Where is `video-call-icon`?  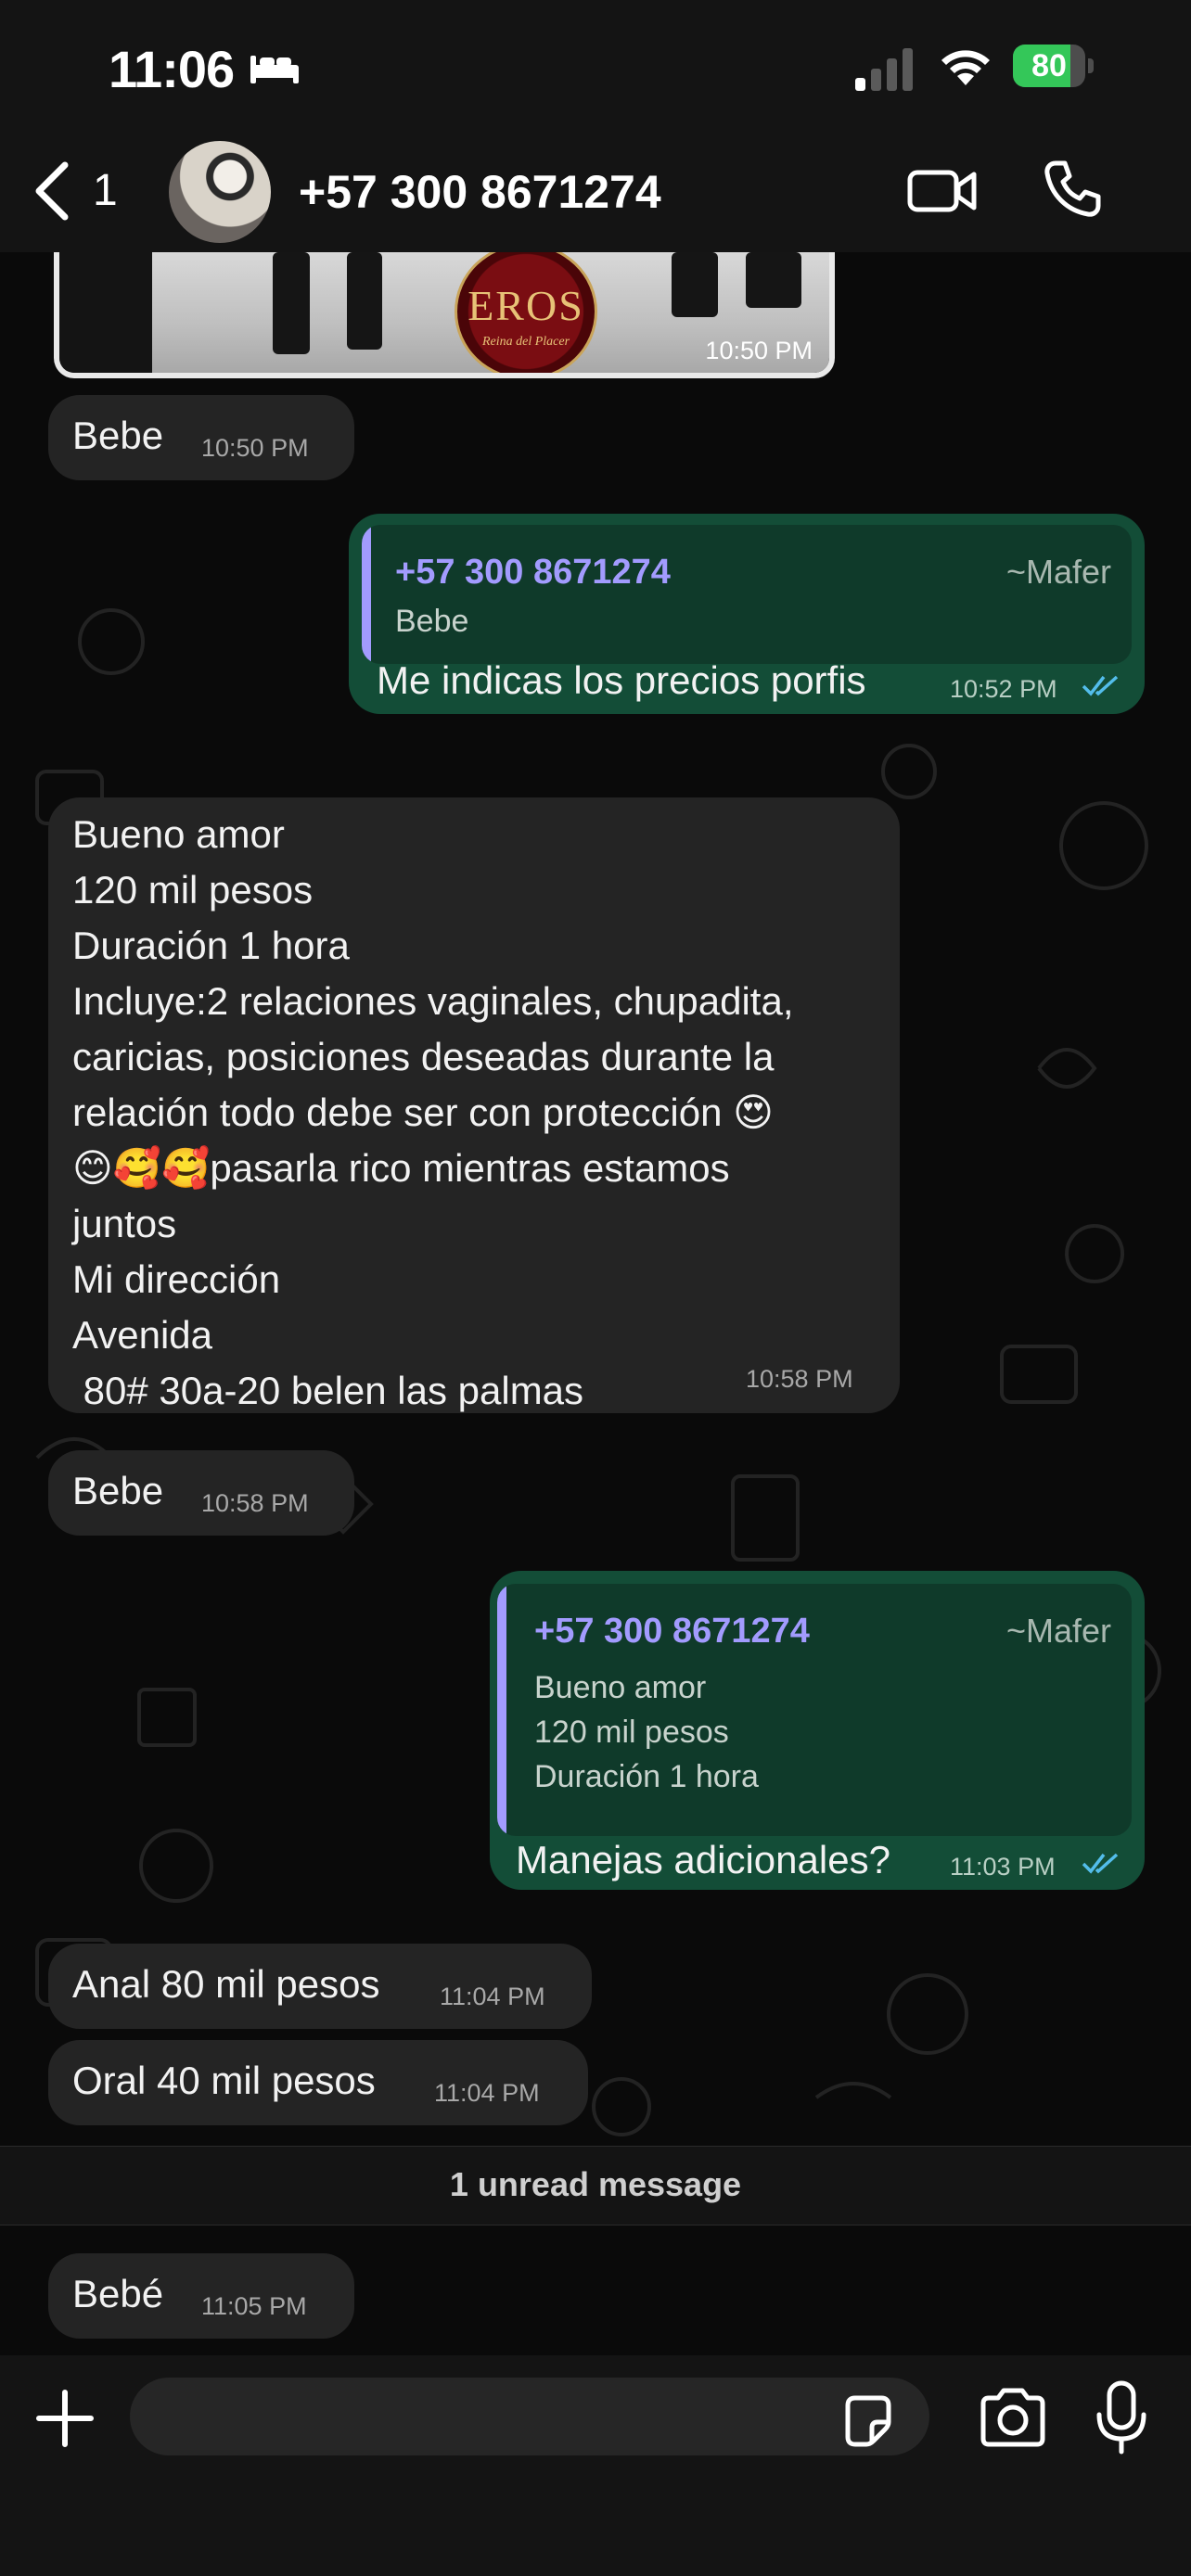
video-call-icon is located at coordinates (942, 191).